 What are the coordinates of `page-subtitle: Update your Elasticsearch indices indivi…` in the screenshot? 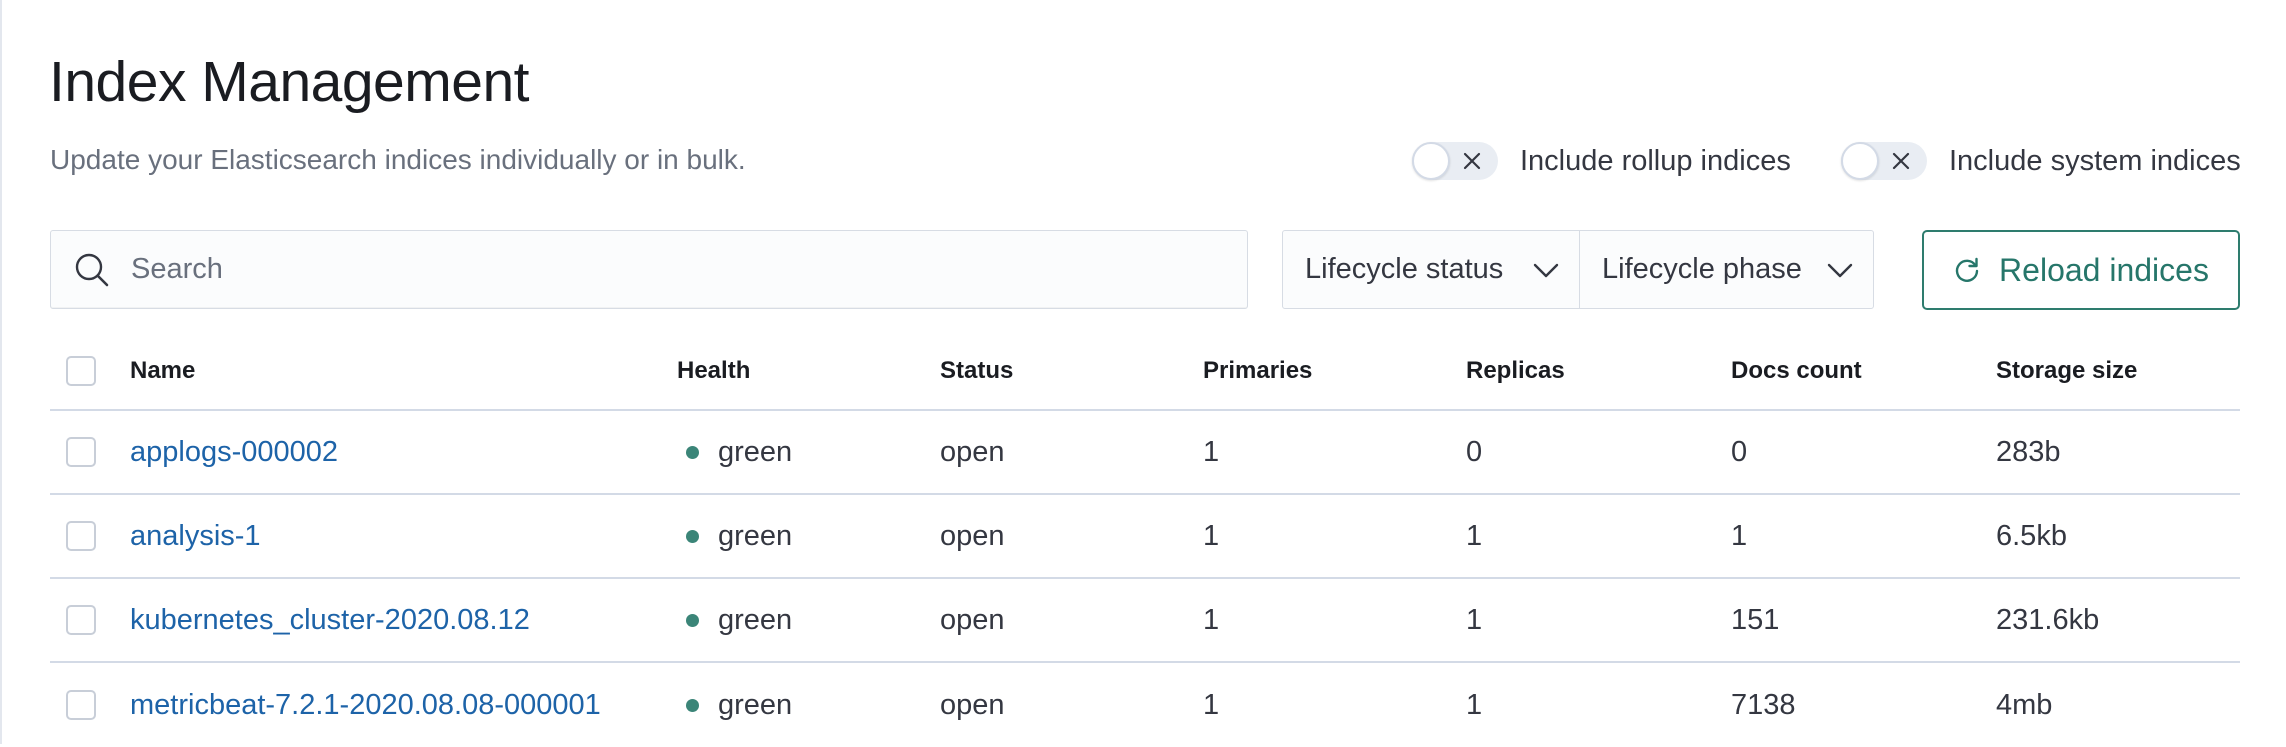 It's located at (398, 159).